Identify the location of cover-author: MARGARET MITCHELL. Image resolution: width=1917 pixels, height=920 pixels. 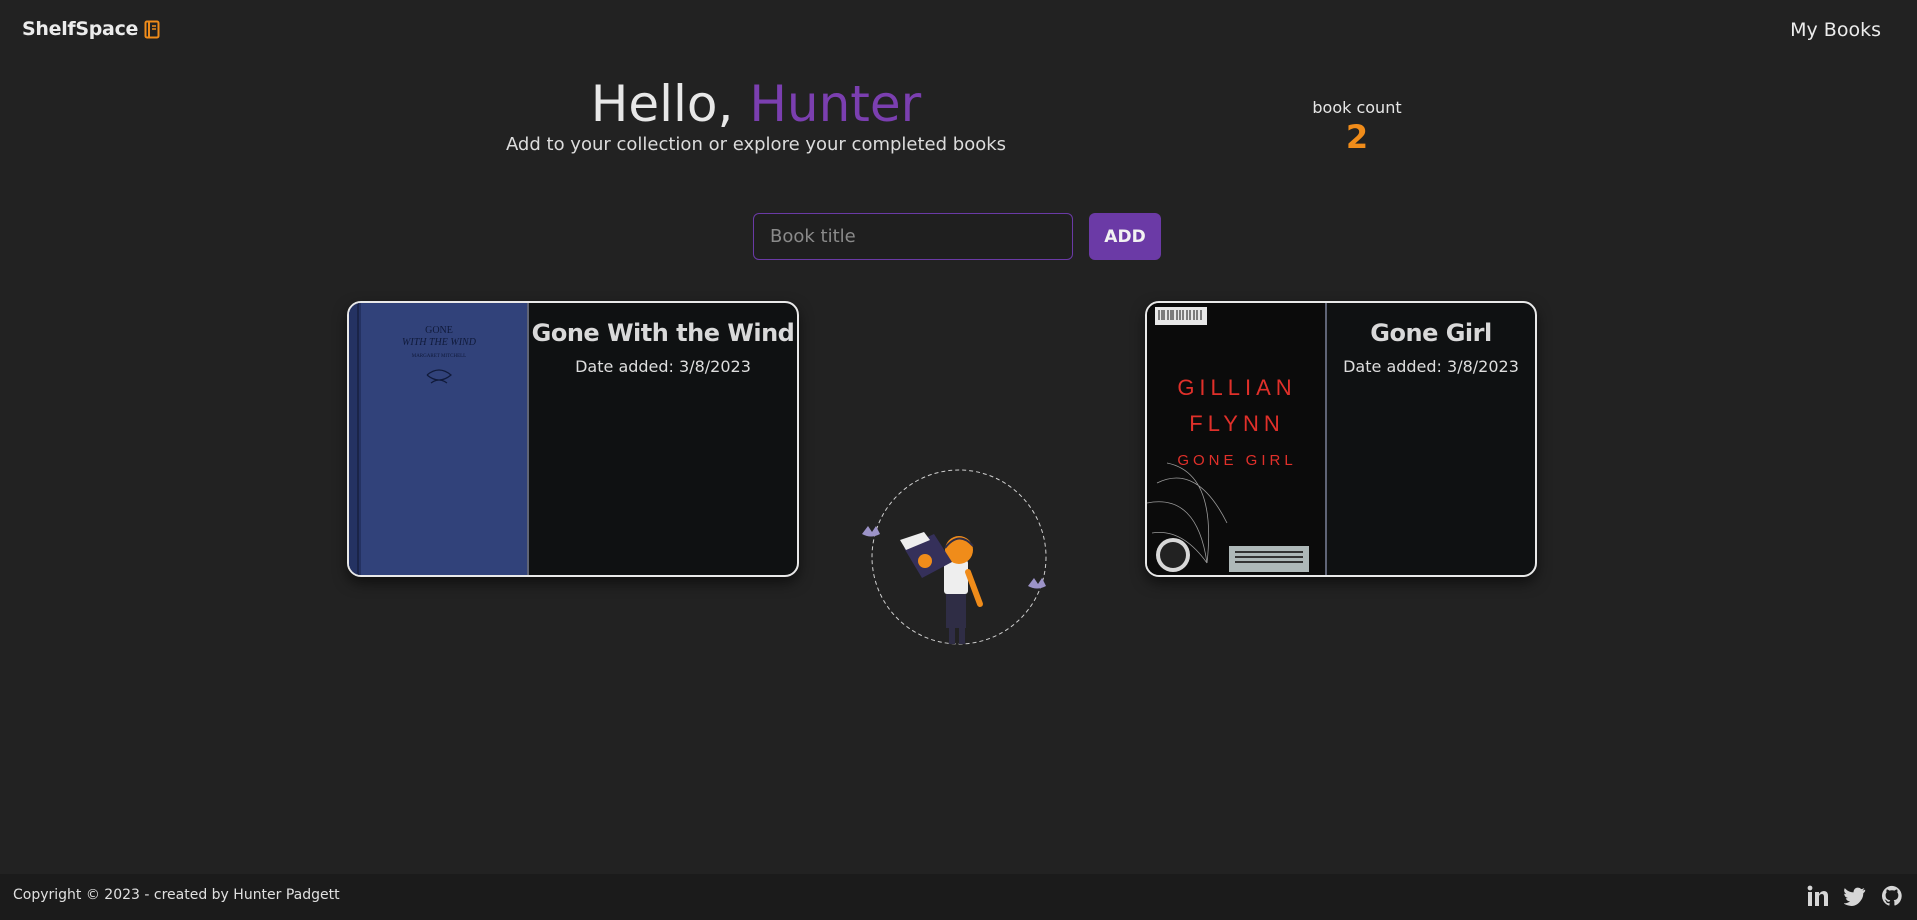
(439, 356).